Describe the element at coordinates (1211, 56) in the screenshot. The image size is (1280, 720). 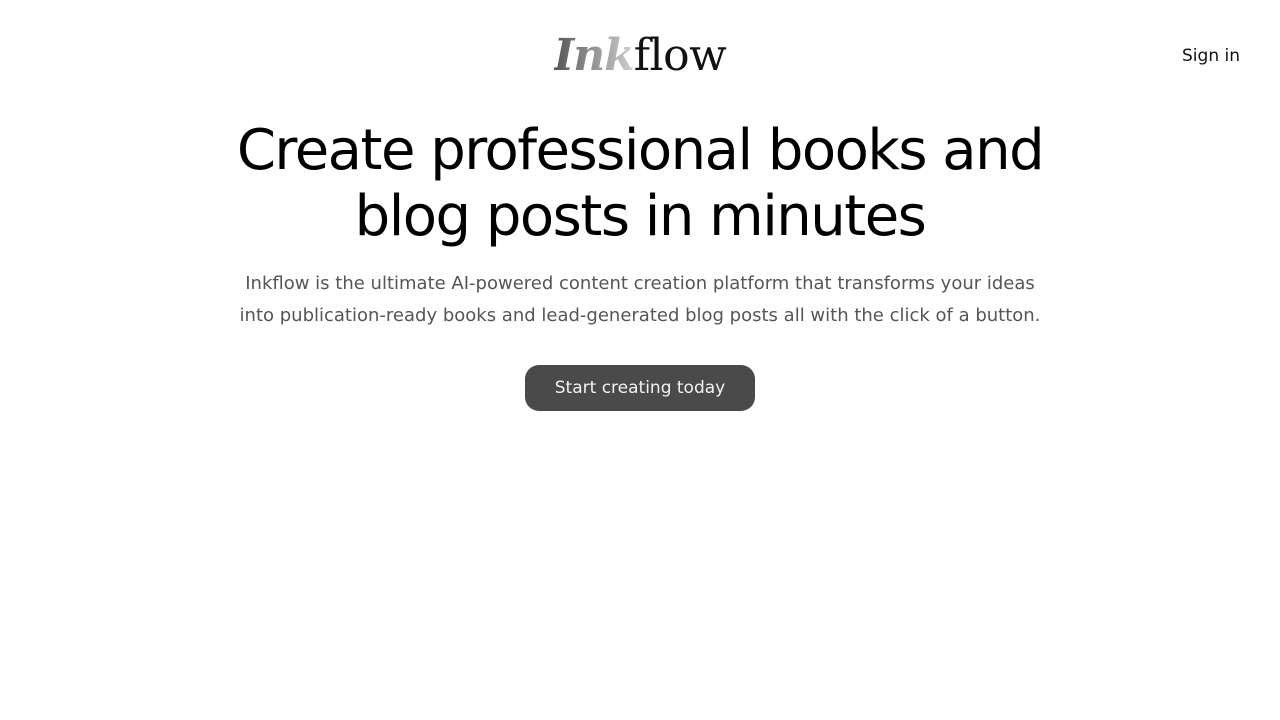
I see `sign-in-link: Sign in` at that location.